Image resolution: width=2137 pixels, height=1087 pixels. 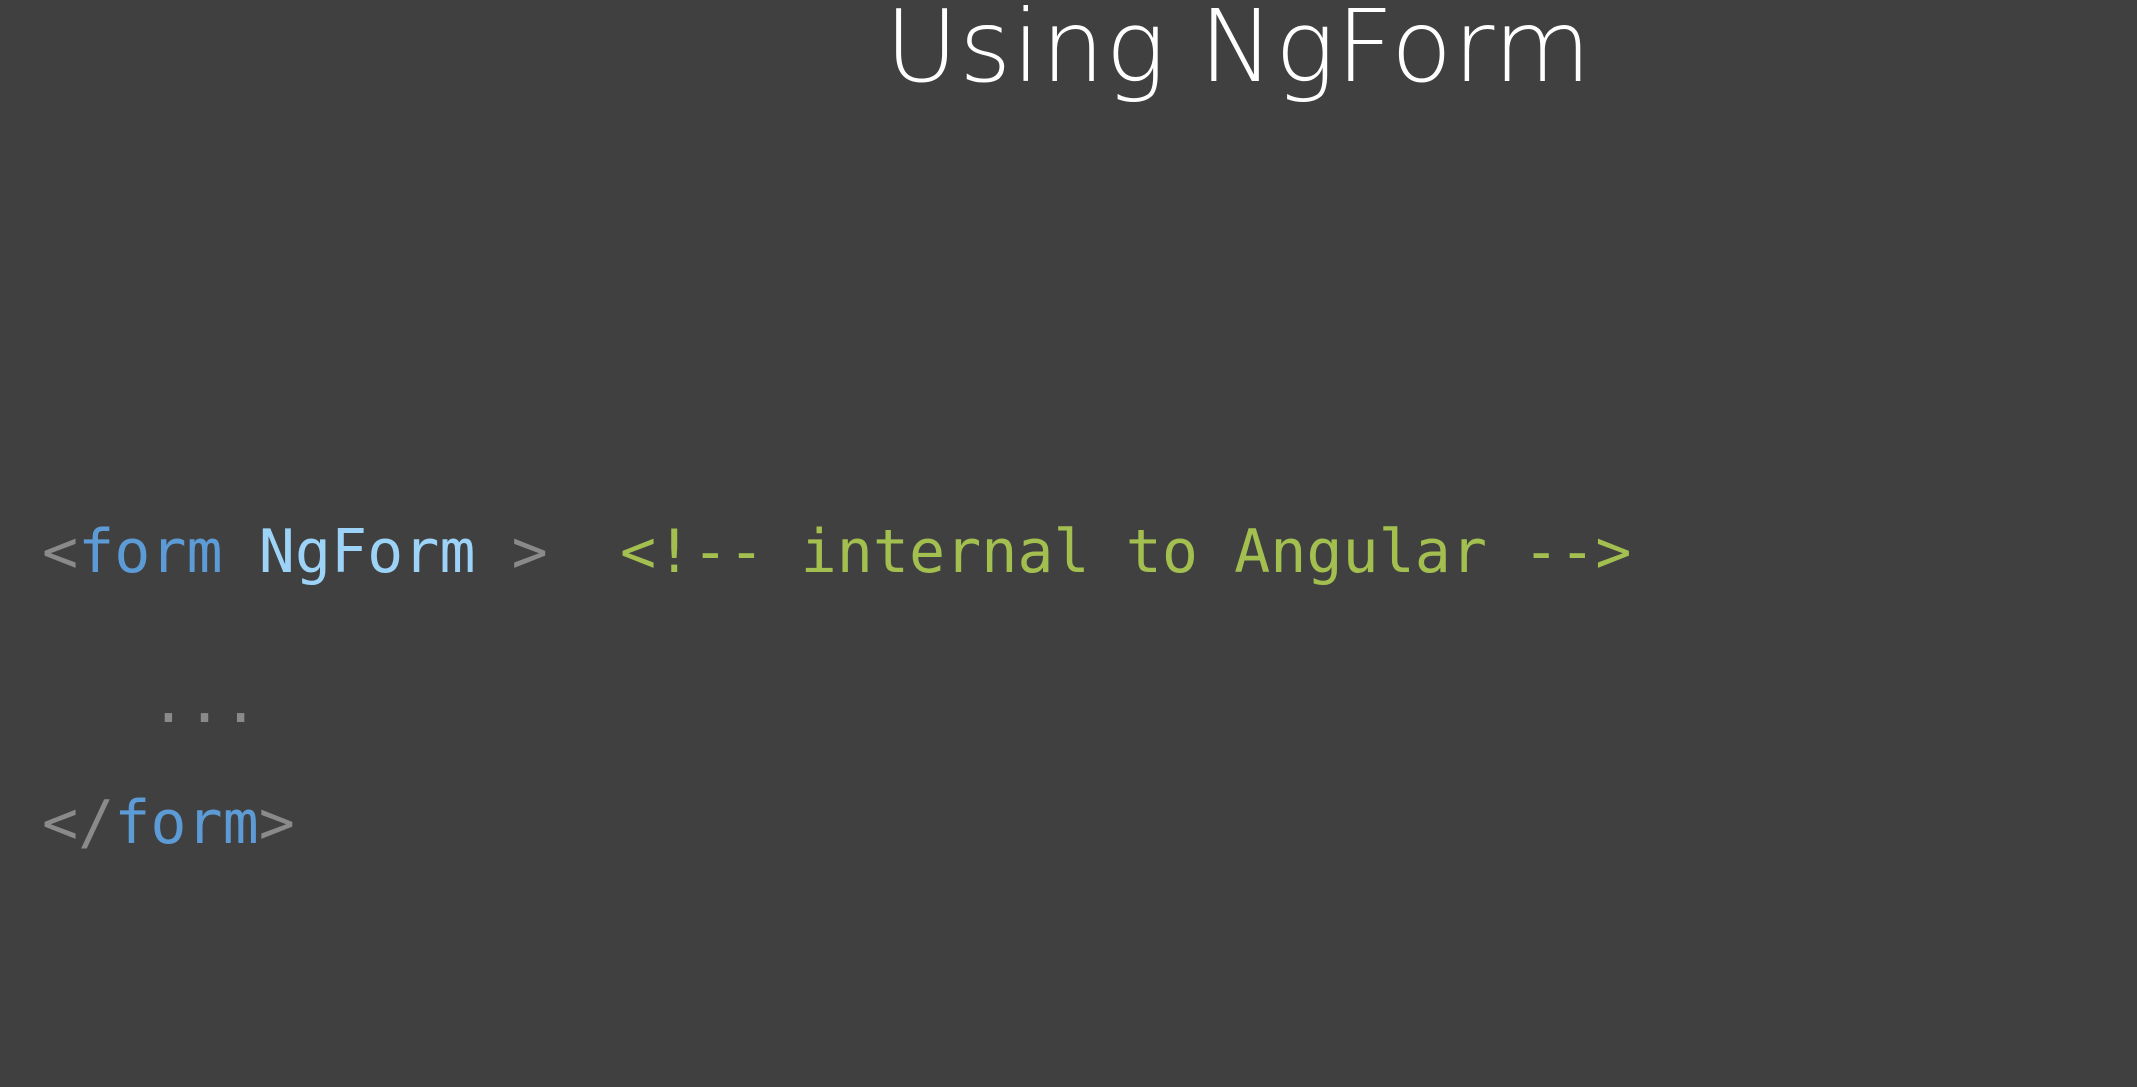 What do you see at coordinates (186, 823) in the screenshot?
I see `form-tag-name-closing: form` at bounding box center [186, 823].